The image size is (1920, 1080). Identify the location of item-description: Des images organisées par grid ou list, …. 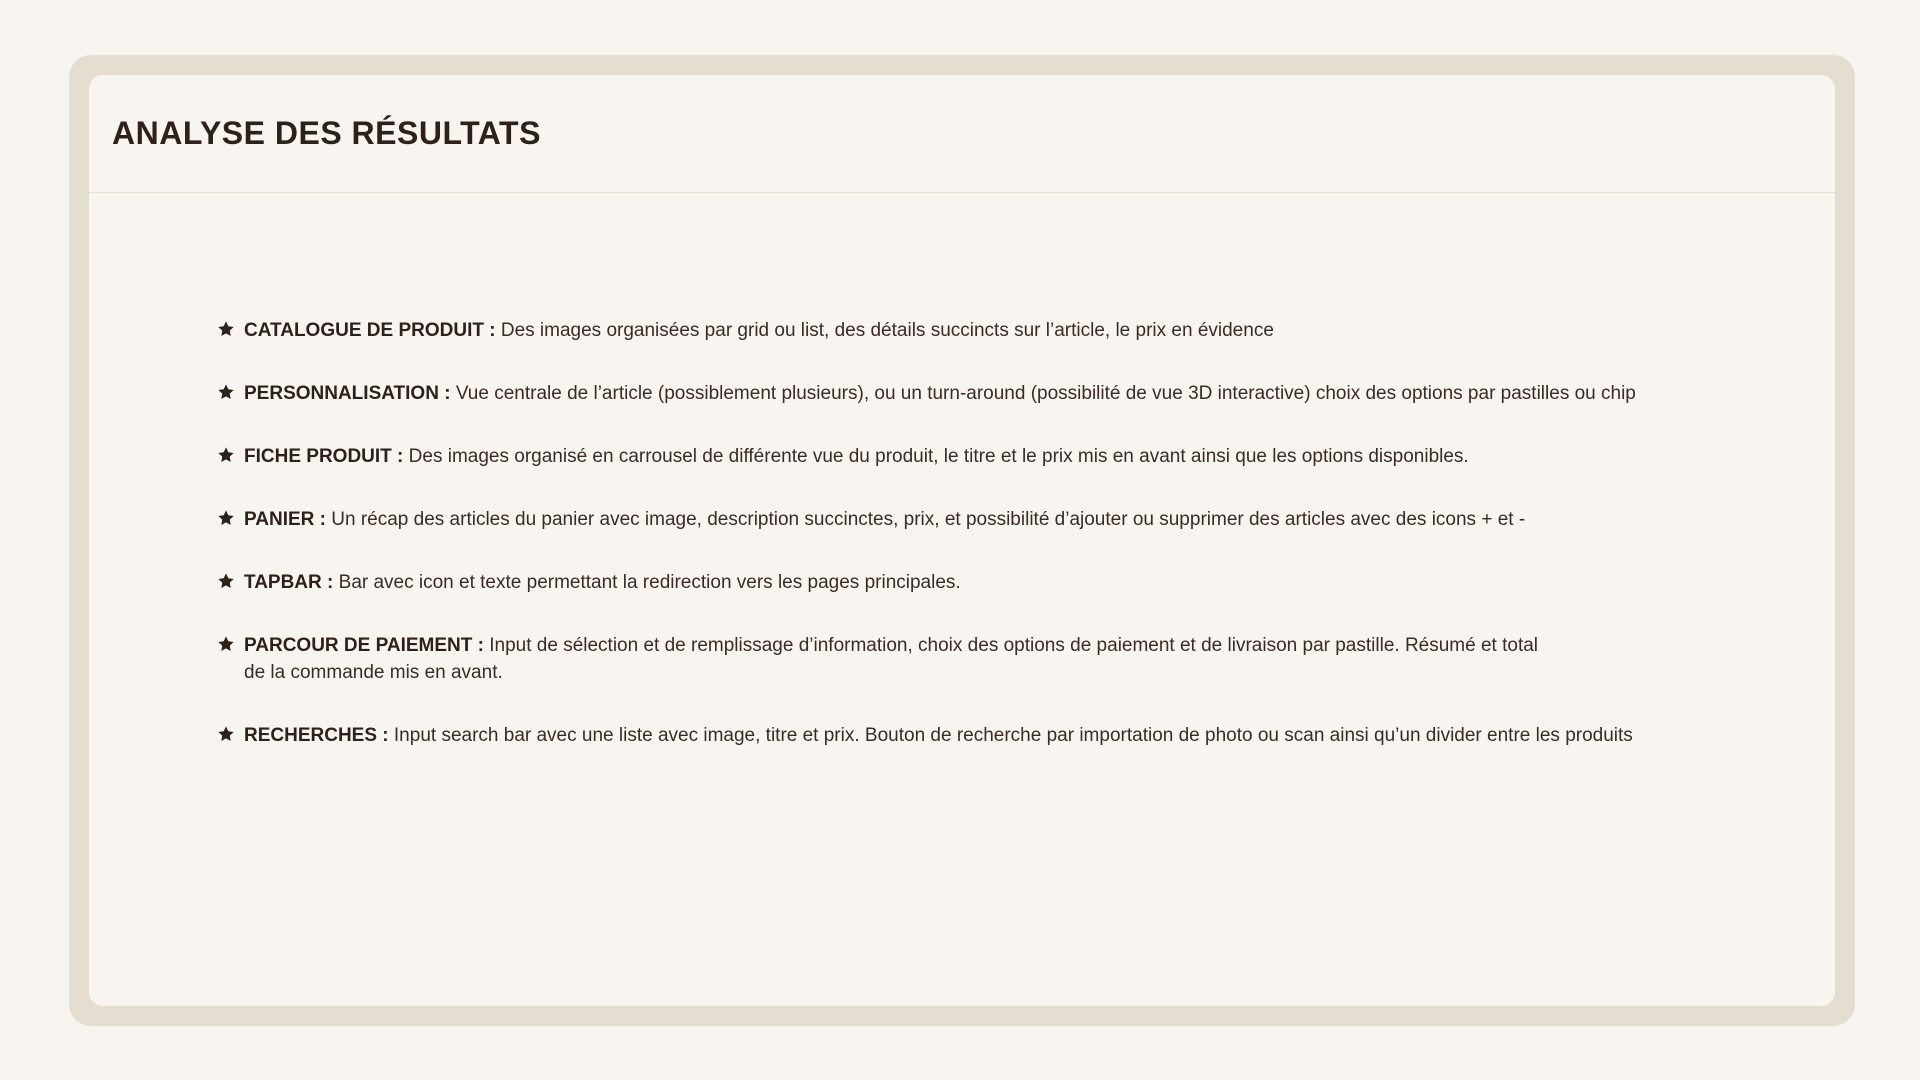
(887, 330).